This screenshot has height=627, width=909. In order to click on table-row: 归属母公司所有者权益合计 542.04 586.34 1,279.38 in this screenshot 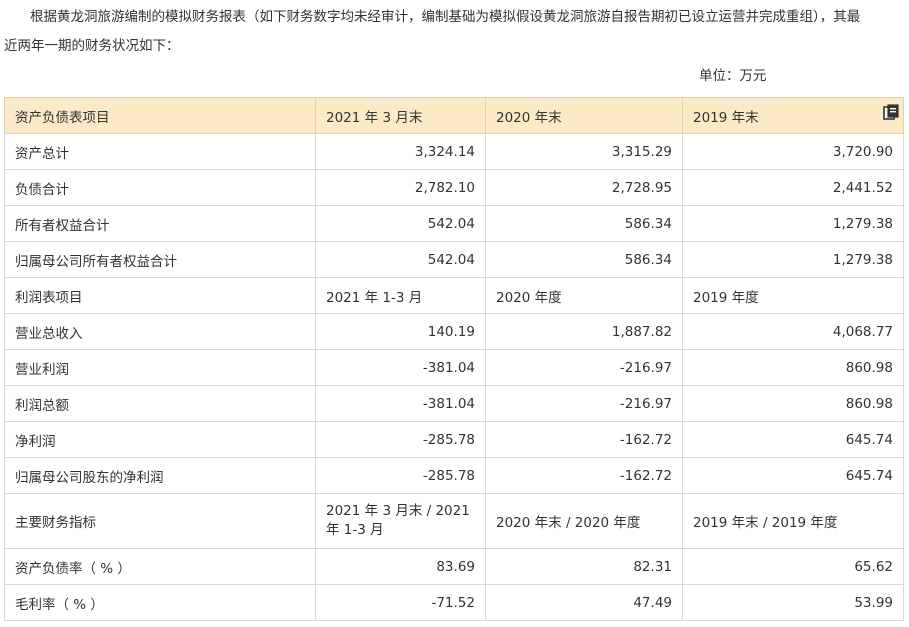, I will do `click(454, 259)`.